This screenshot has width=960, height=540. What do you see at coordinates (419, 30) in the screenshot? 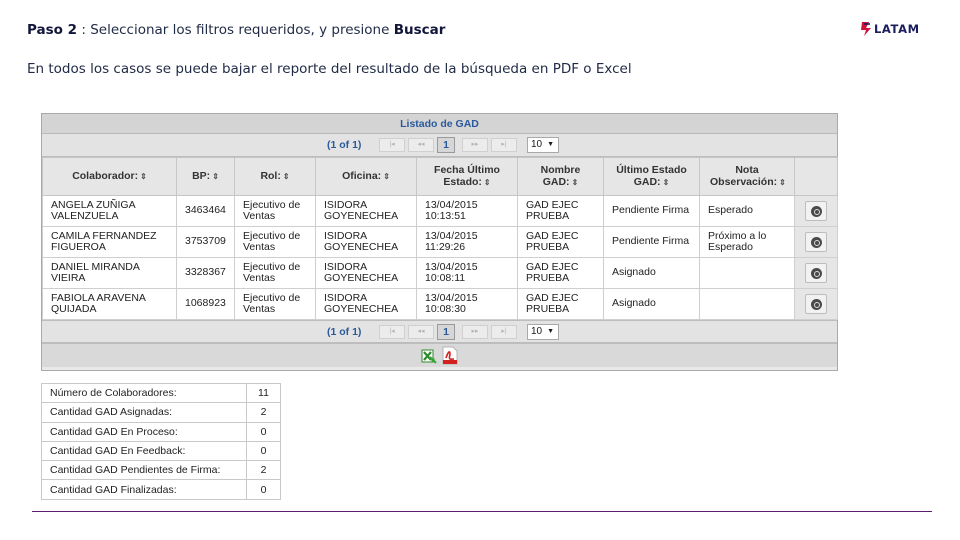
I see `step-action: Buscar` at bounding box center [419, 30].